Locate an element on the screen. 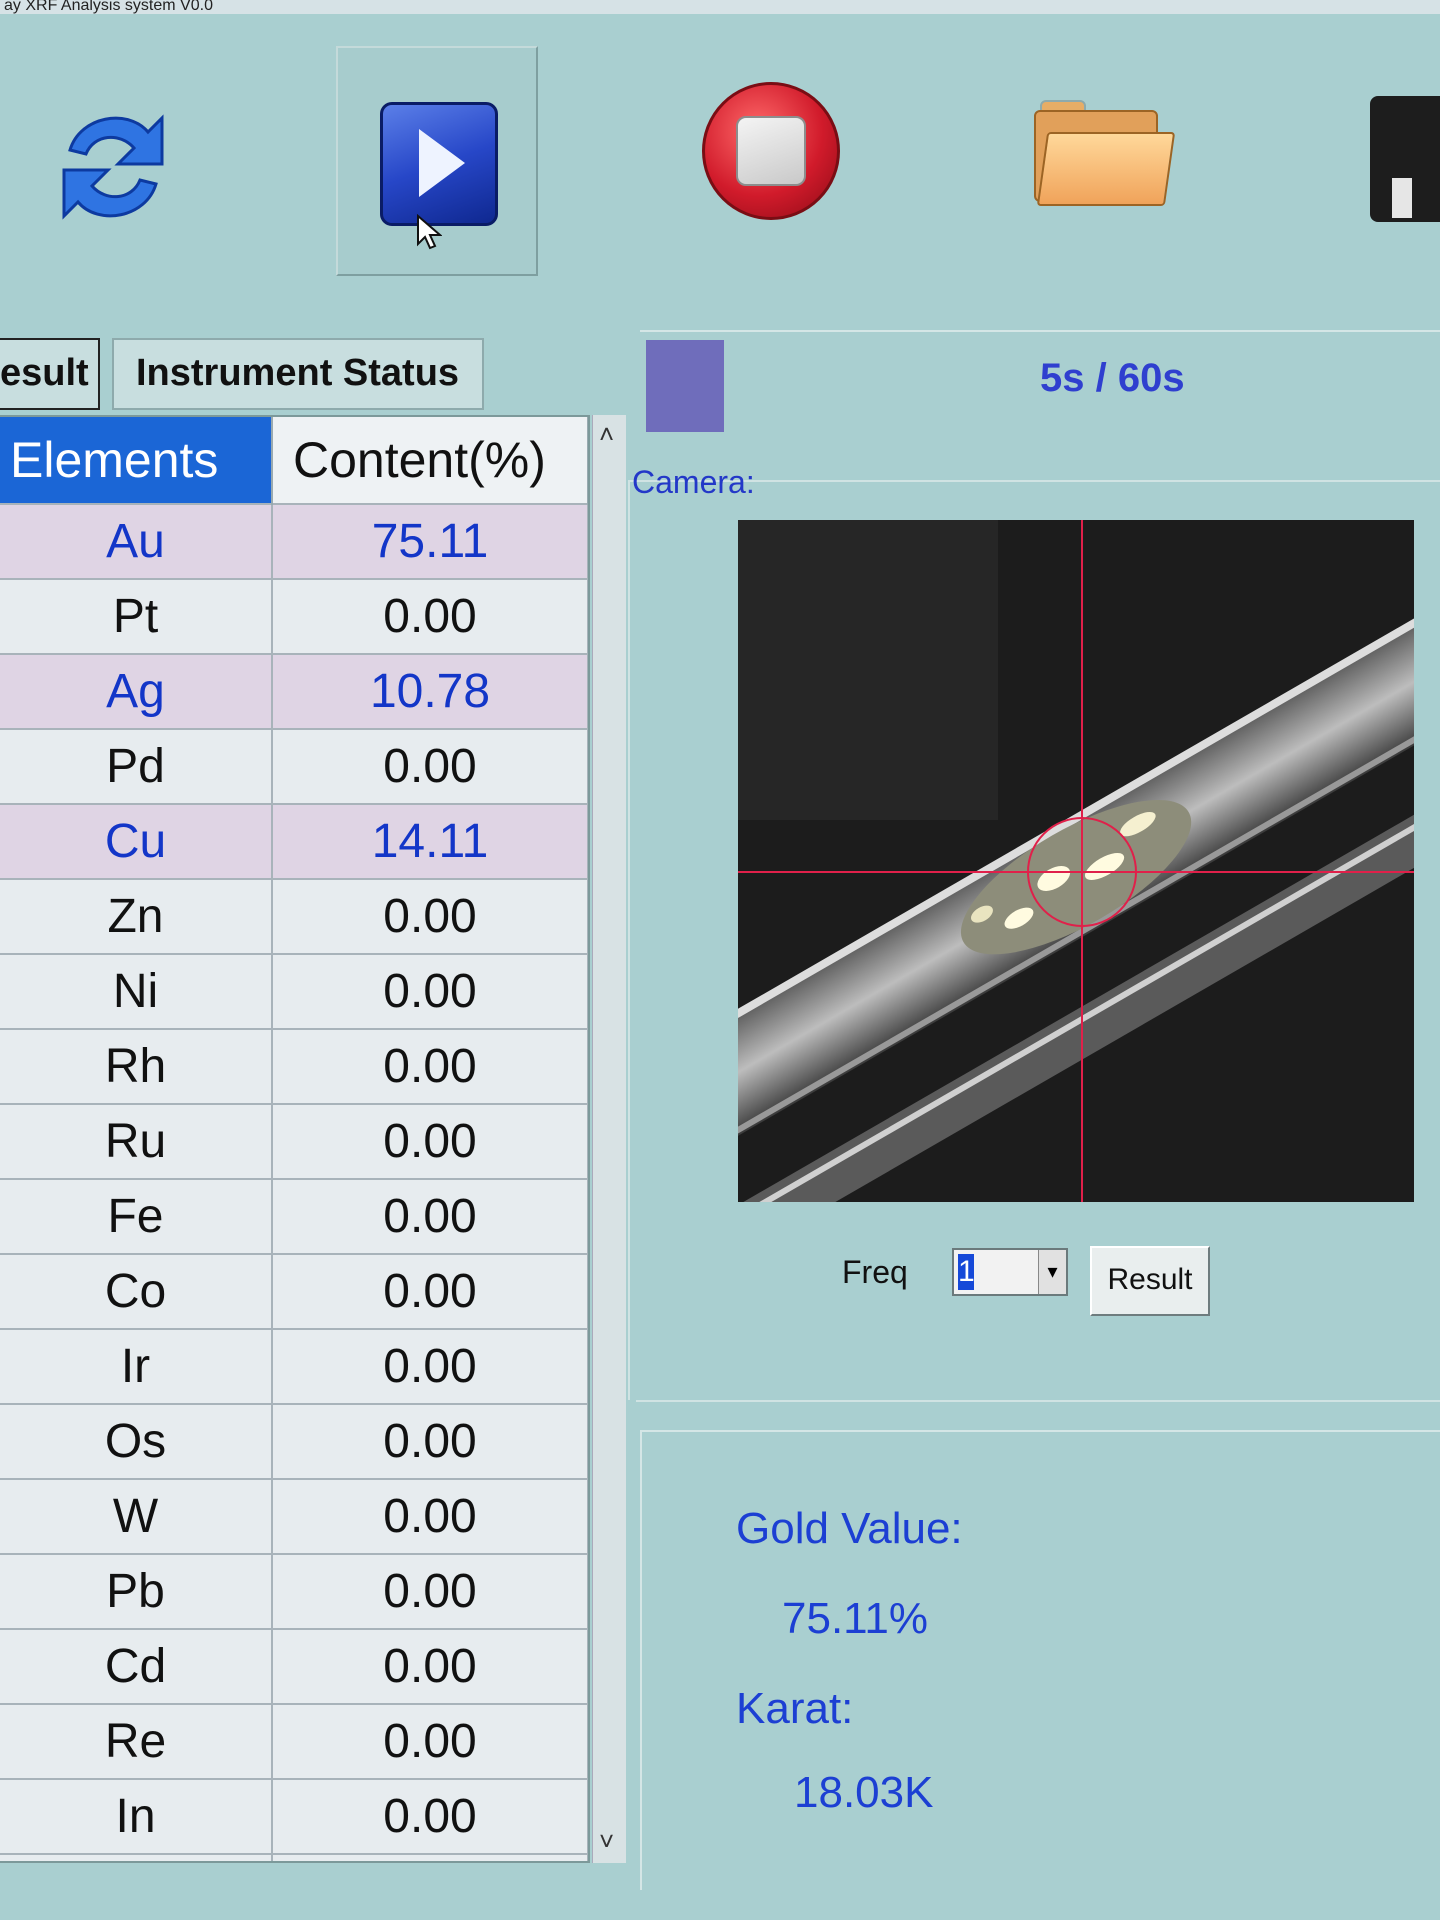  table-row: Cd 0.00 is located at coordinates (294, 1666).